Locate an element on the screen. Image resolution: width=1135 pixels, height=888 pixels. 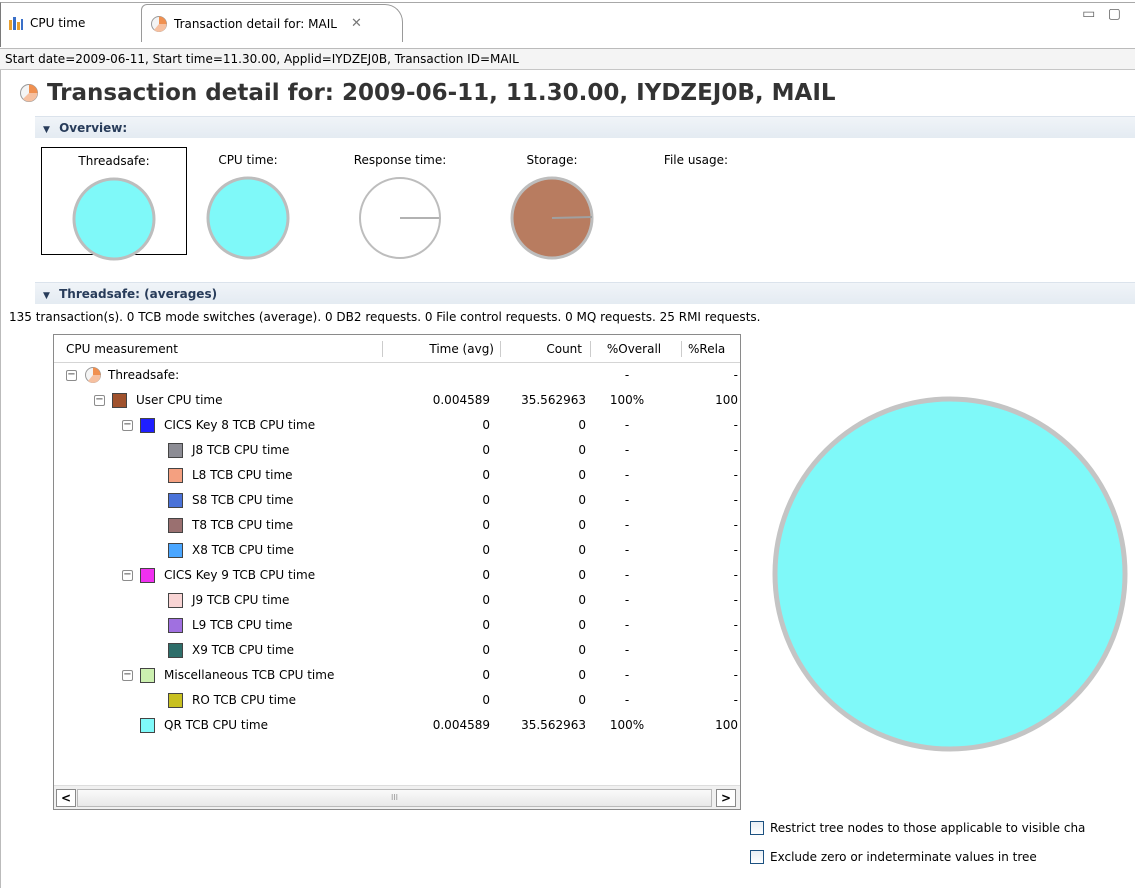
tree-row: J8 TCB CPU time 0 0 - - is located at coordinates (397, 450).